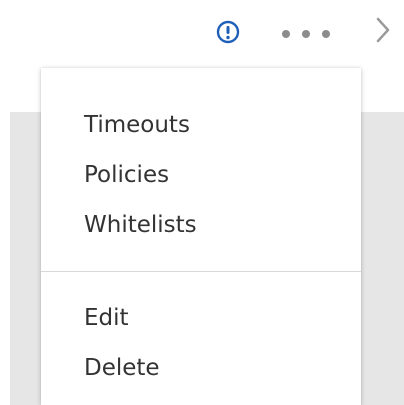 Image resolution: width=404 pixels, height=405 pixels. Describe the element at coordinates (383, 30) in the screenshot. I see `chevron-right-icon` at that location.